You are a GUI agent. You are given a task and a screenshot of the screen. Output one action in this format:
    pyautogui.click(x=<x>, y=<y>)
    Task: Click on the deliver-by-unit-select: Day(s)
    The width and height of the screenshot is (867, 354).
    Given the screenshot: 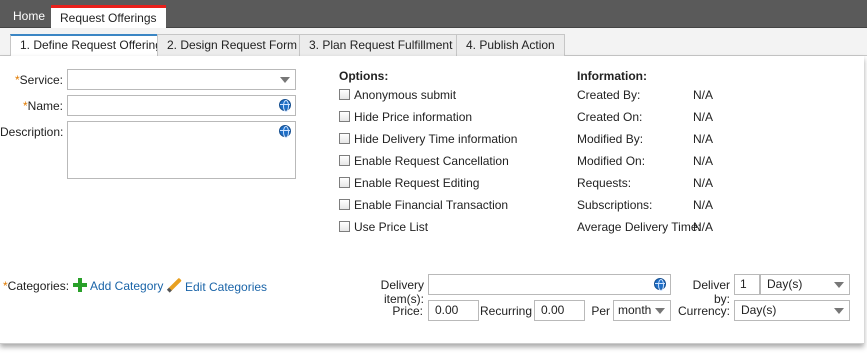 What is the action you would take?
    pyautogui.click(x=805, y=284)
    